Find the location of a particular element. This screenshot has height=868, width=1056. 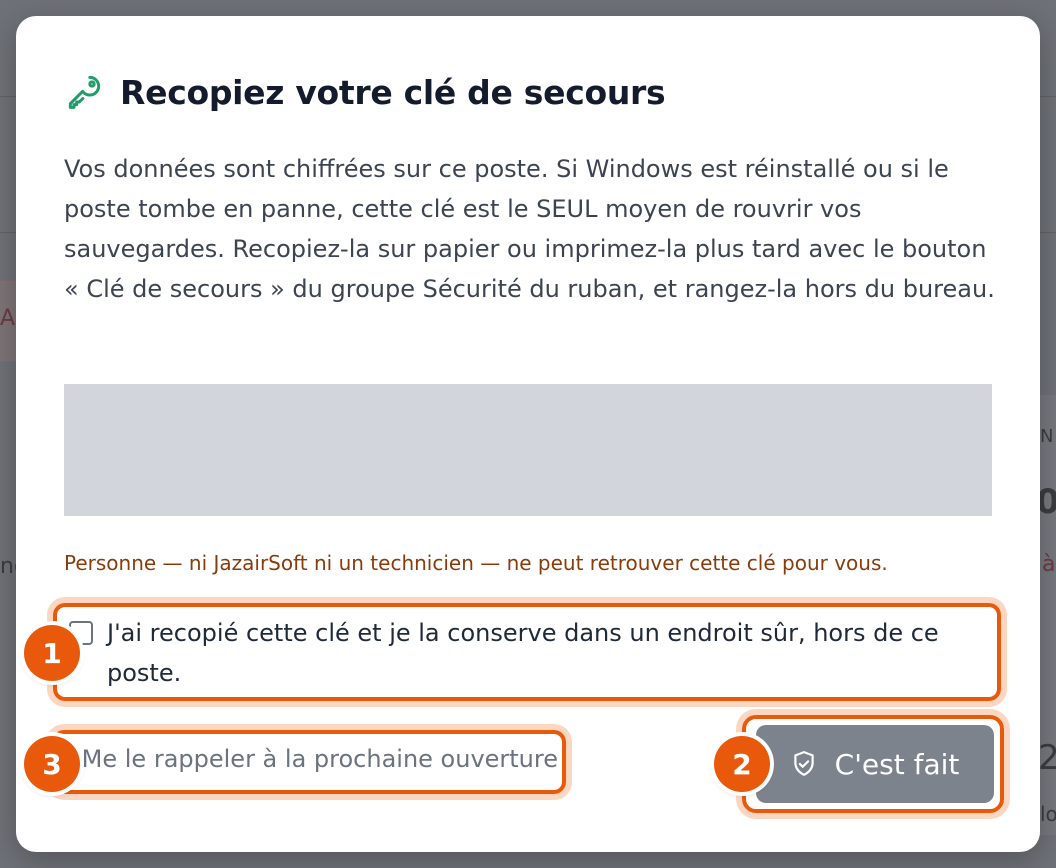

step-badge-2: 2 is located at coordinates (742, 764).